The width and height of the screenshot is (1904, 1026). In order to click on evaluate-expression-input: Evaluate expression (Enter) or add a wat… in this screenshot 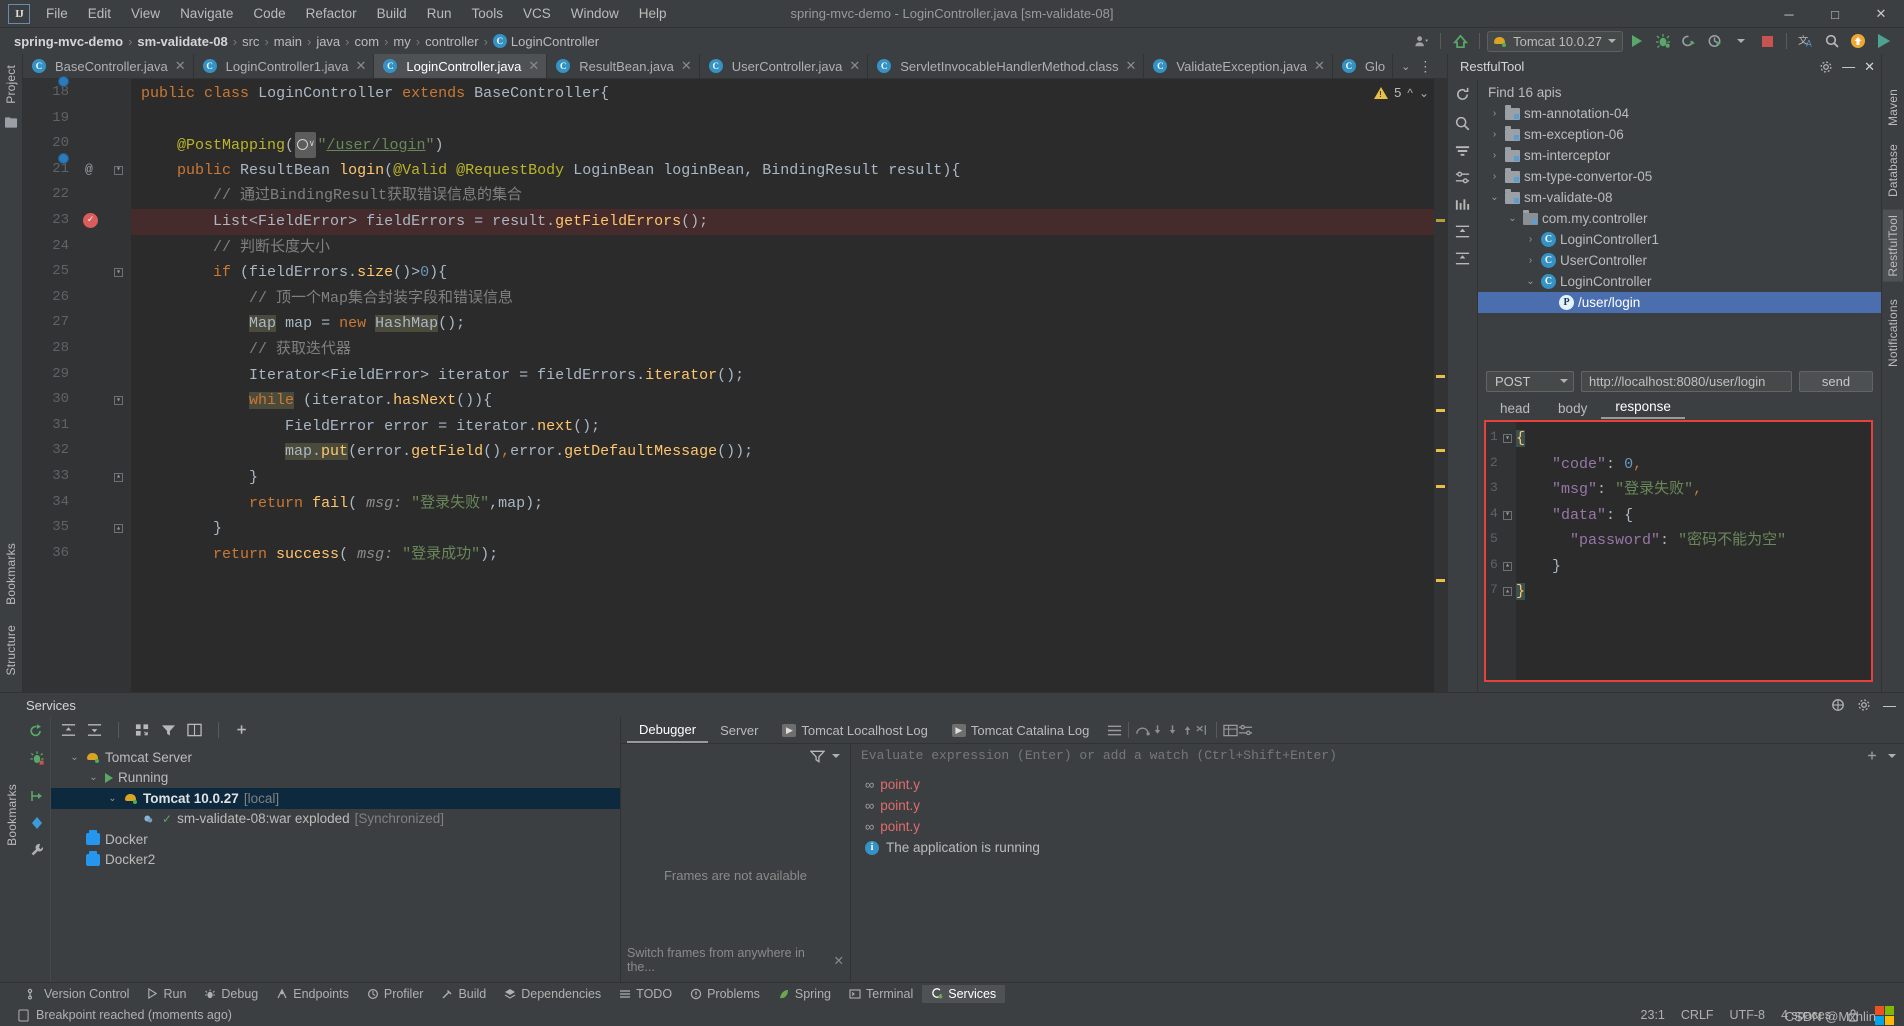, I will do `click(1377, 756)`.